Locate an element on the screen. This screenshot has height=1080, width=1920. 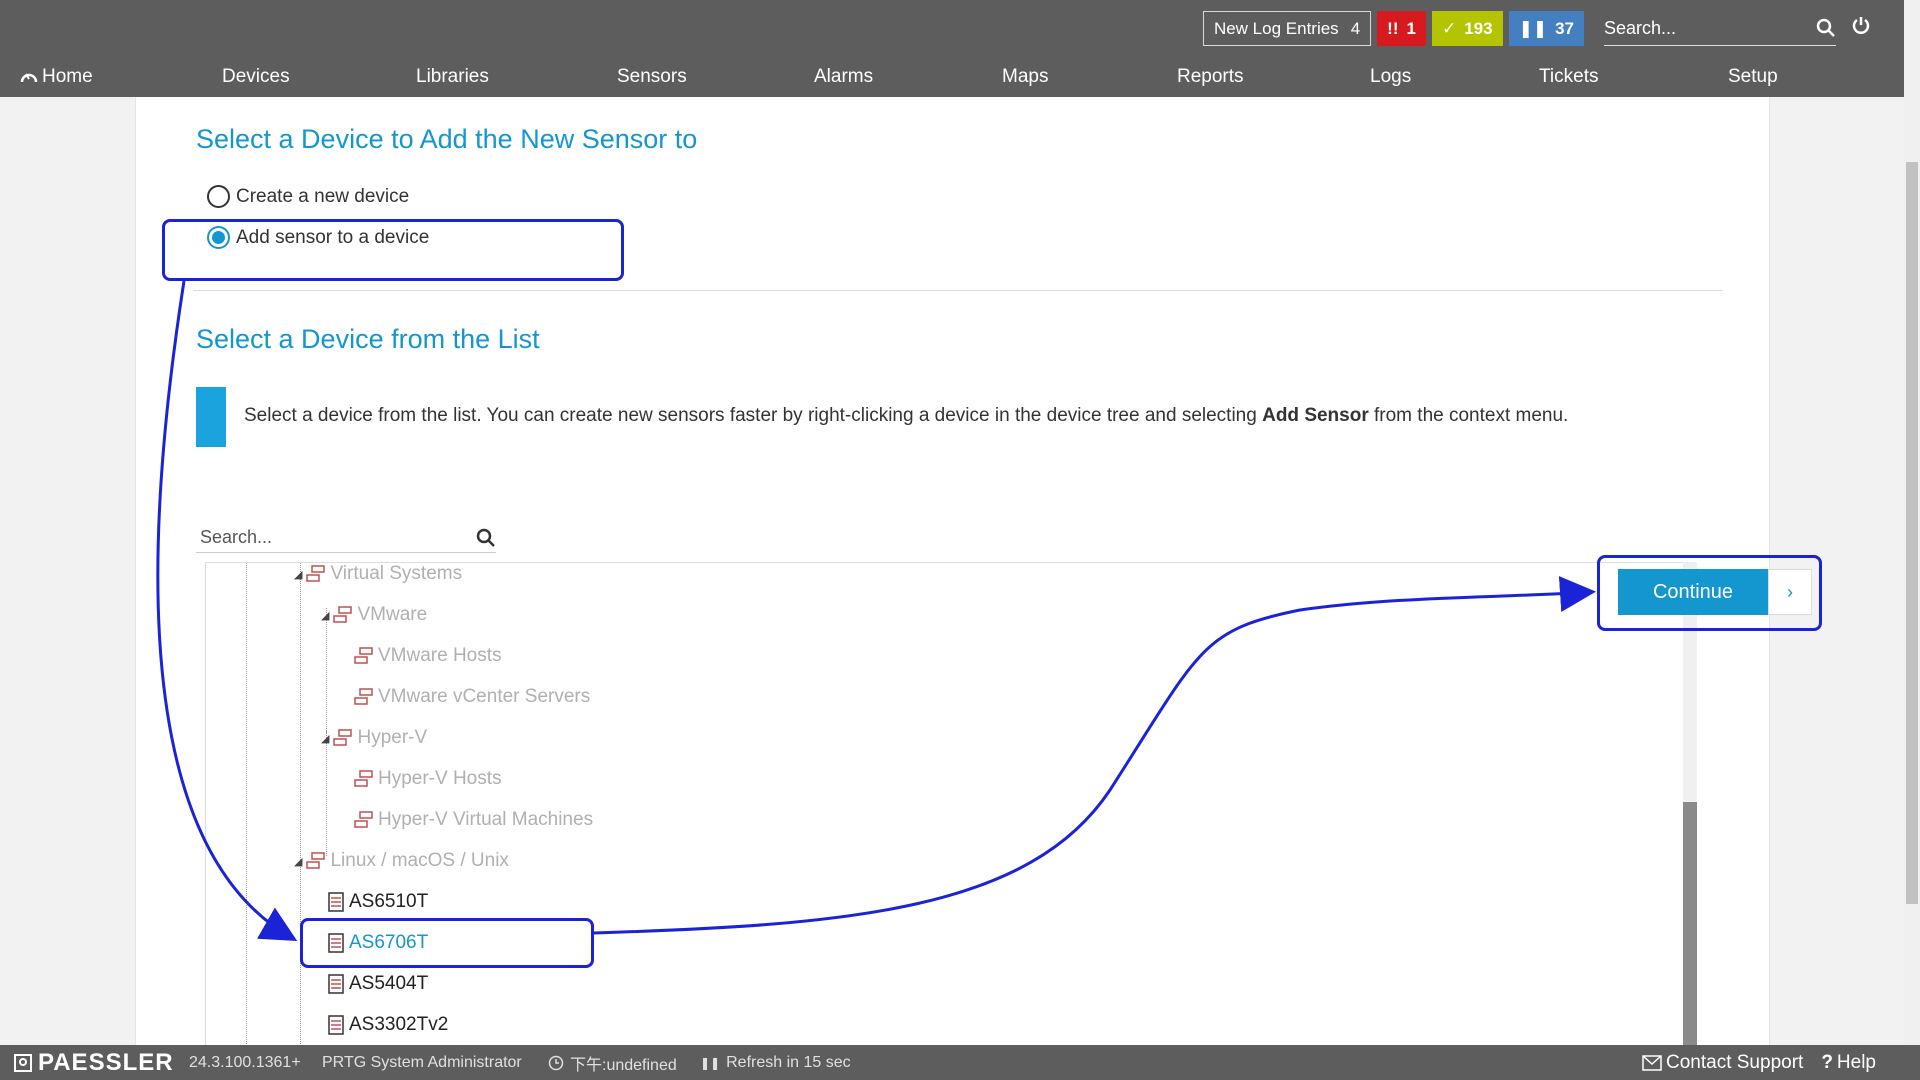
footer-links: Contact Support ? Help is located at coordinates (1759, 1063).